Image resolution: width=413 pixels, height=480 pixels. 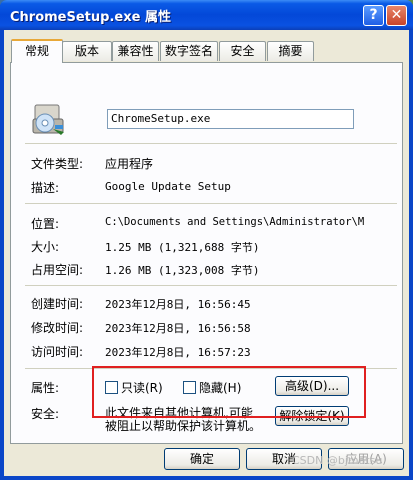 I want to click on tab-security: 安全, so click(x=242, y=51).